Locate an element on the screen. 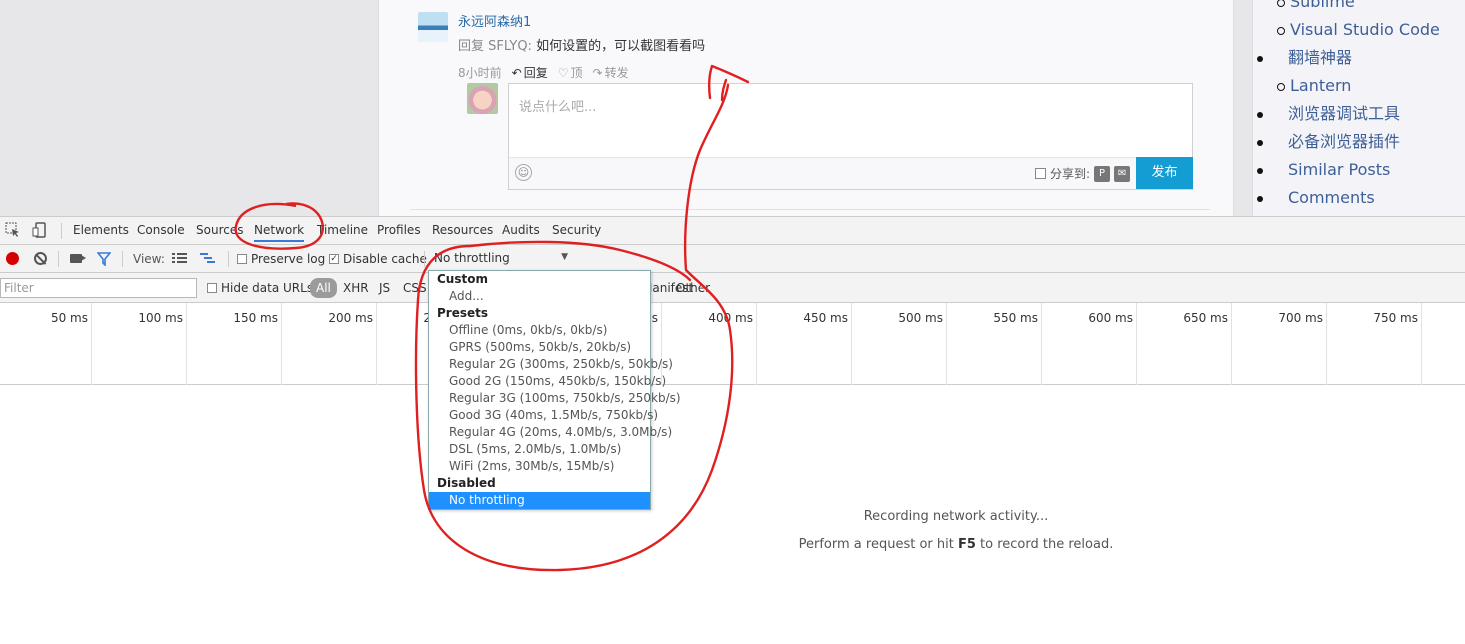 The height and width of the screenshot is (644, 1465). reply-toolbar: ☺ 分享到: P ✉ 发布 is located at coordinates (851, 173).